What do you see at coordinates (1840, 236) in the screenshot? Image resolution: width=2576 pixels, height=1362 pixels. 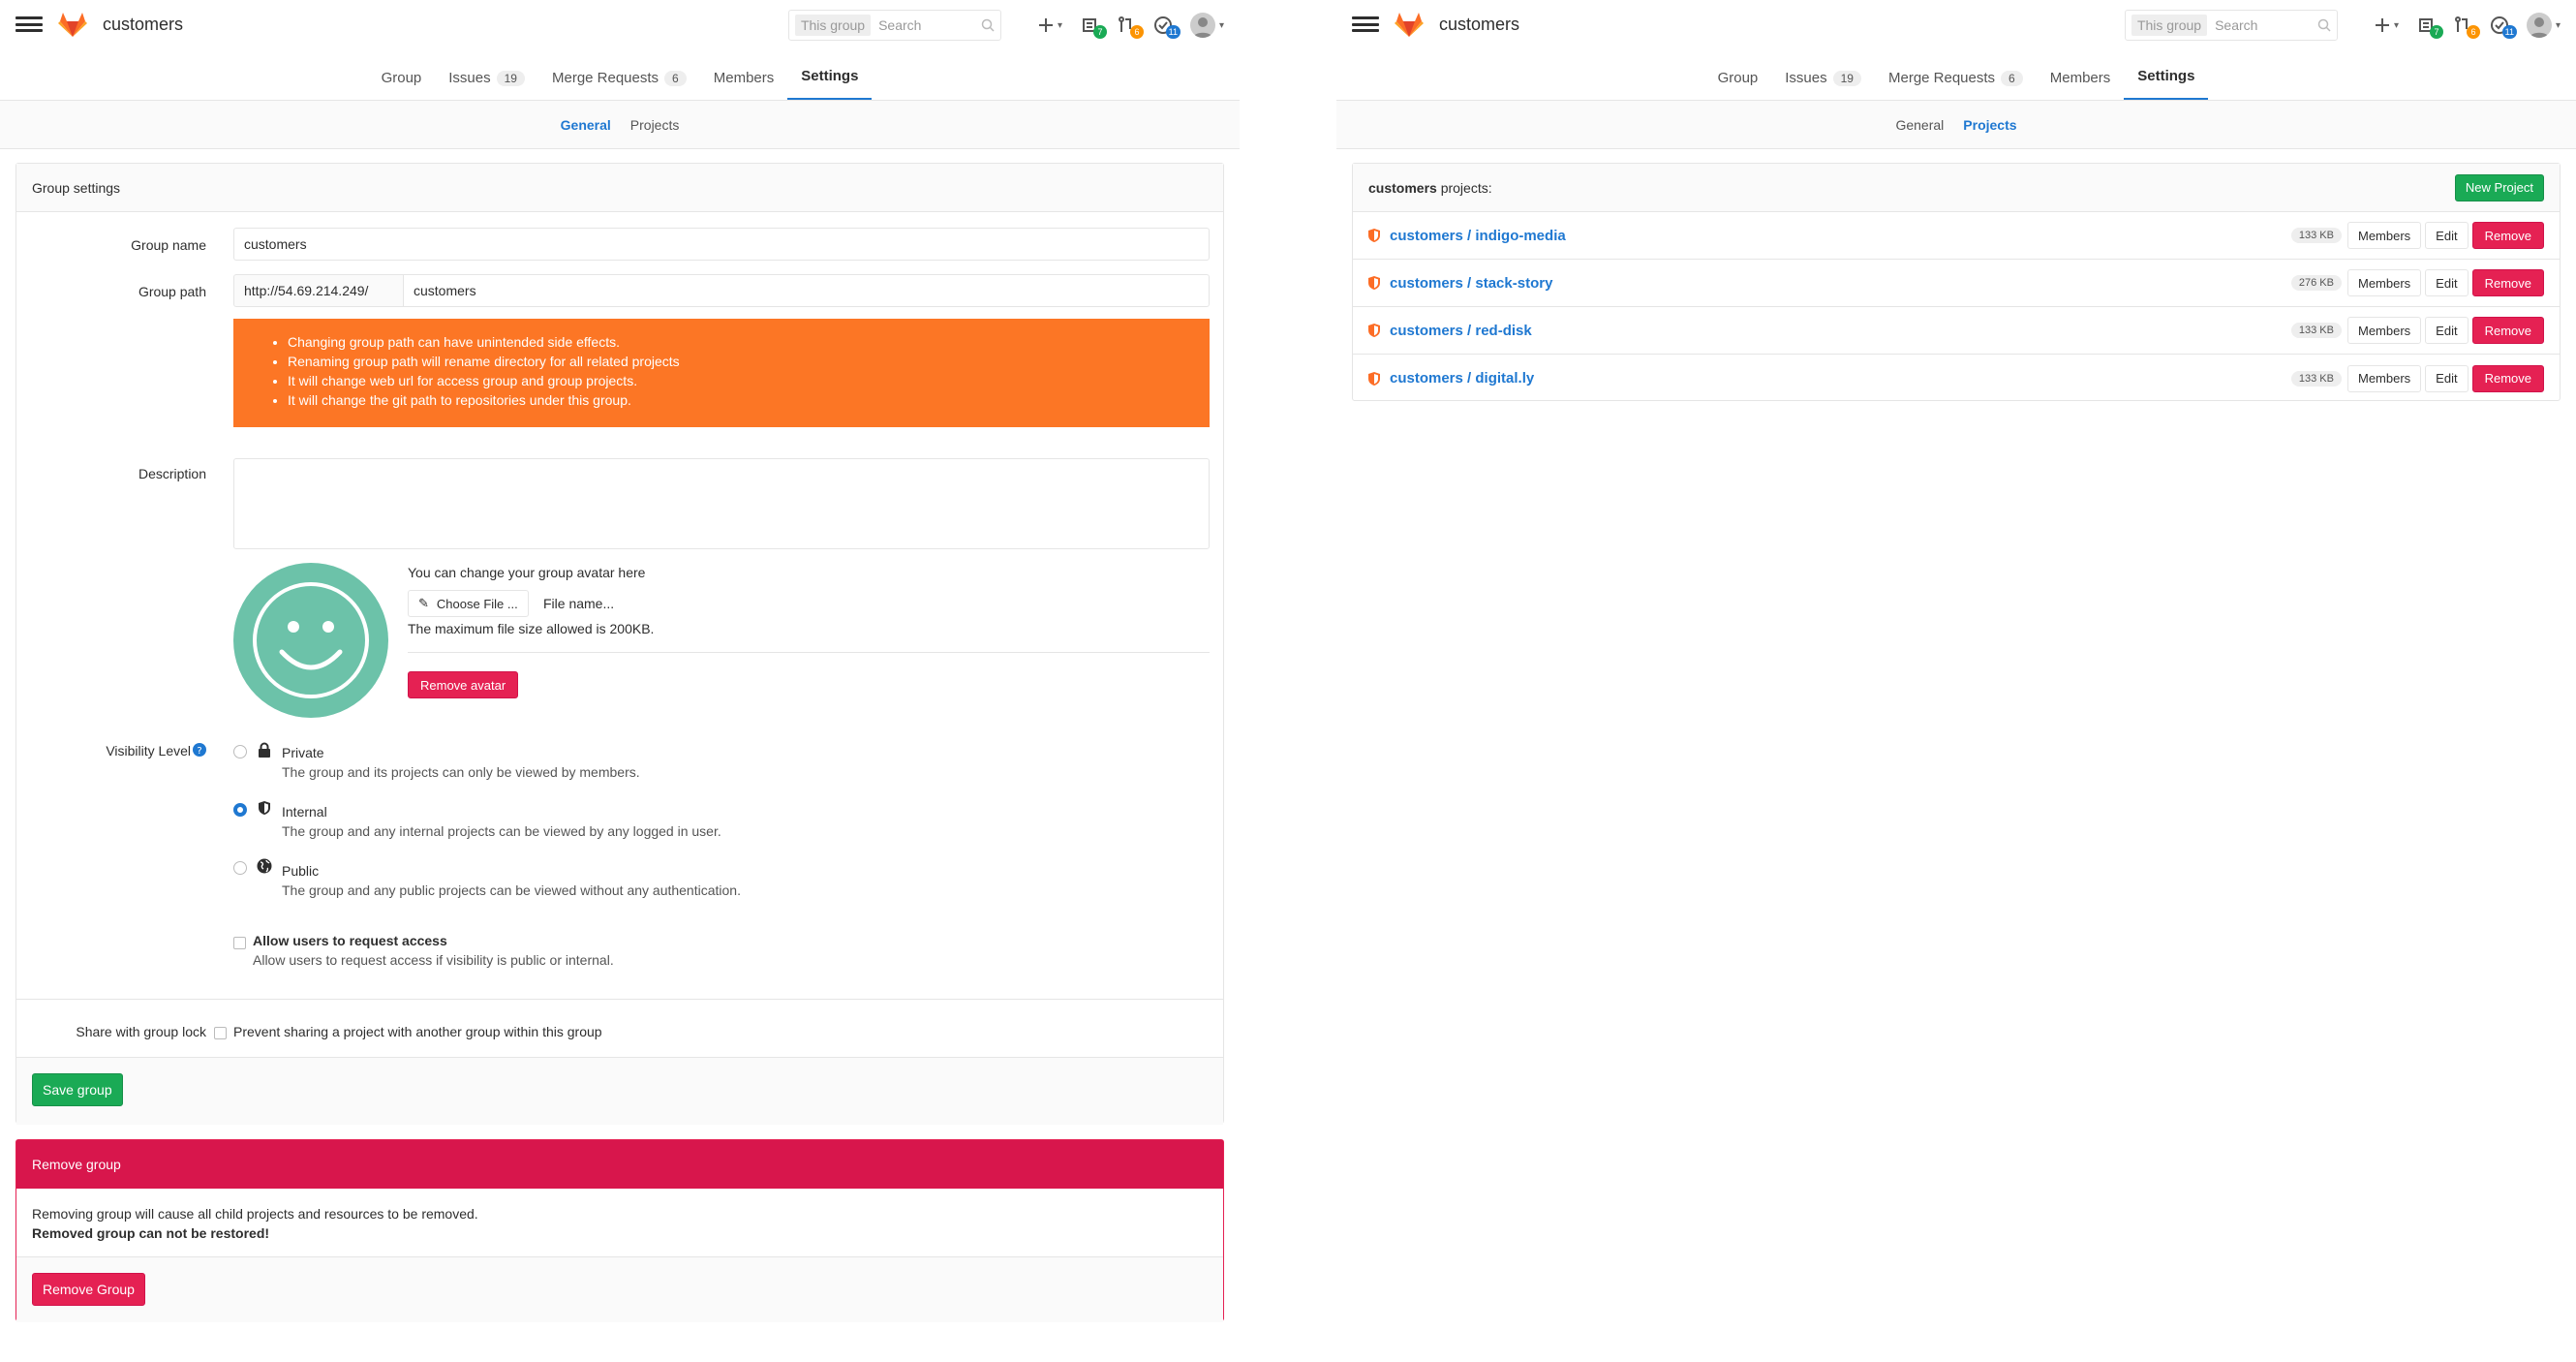 I see `project-link: customers / indigo-media` at bounding box center [1840, 236].